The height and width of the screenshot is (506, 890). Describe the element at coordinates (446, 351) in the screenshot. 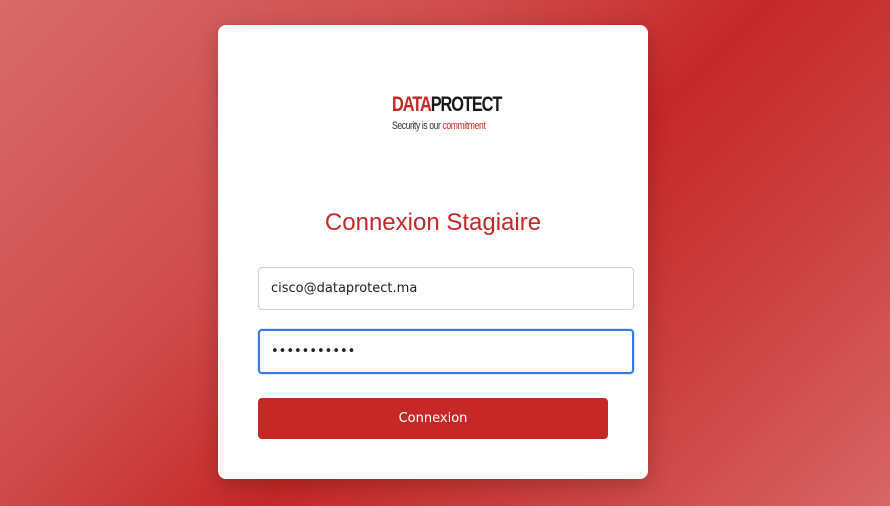

I see `password-field` at that location.